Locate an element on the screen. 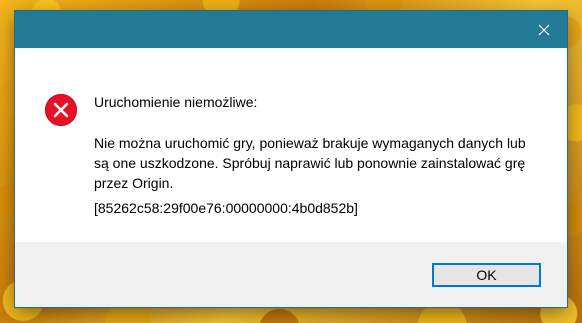  error-icon is located at coordinates (61, 110).